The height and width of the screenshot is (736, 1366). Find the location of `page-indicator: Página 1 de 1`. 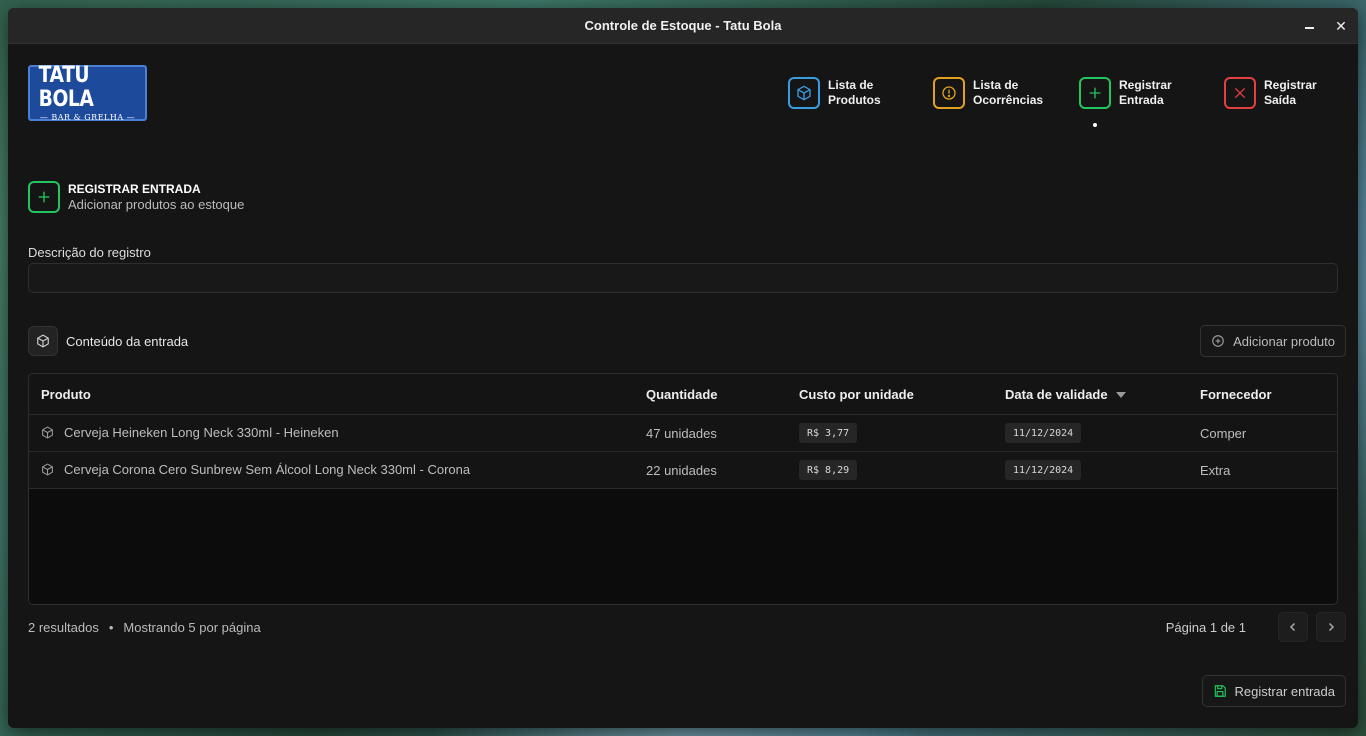

page-indicator: Página 1 de 1 is located at coordinates (1205, 627).